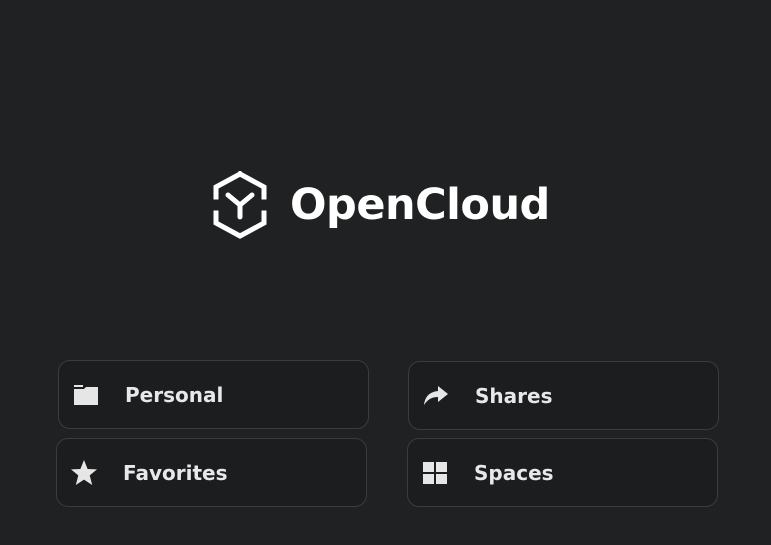 The height and width of the screenshot is (545, 771). I want to click on tile-personal: Personal, so click(213, 394).